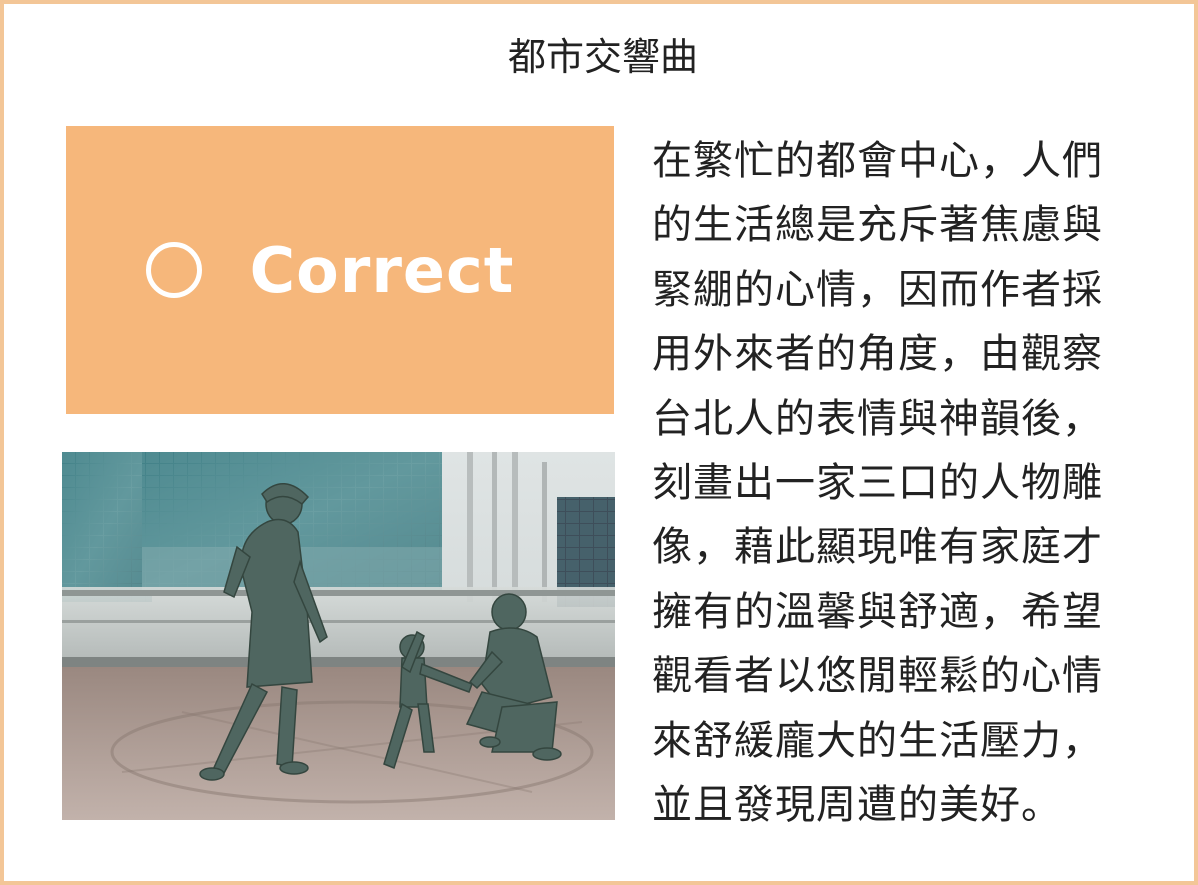 The height and width of the screenshot is (885, 1198). I want to click on circle-icon, so click(173, 270).